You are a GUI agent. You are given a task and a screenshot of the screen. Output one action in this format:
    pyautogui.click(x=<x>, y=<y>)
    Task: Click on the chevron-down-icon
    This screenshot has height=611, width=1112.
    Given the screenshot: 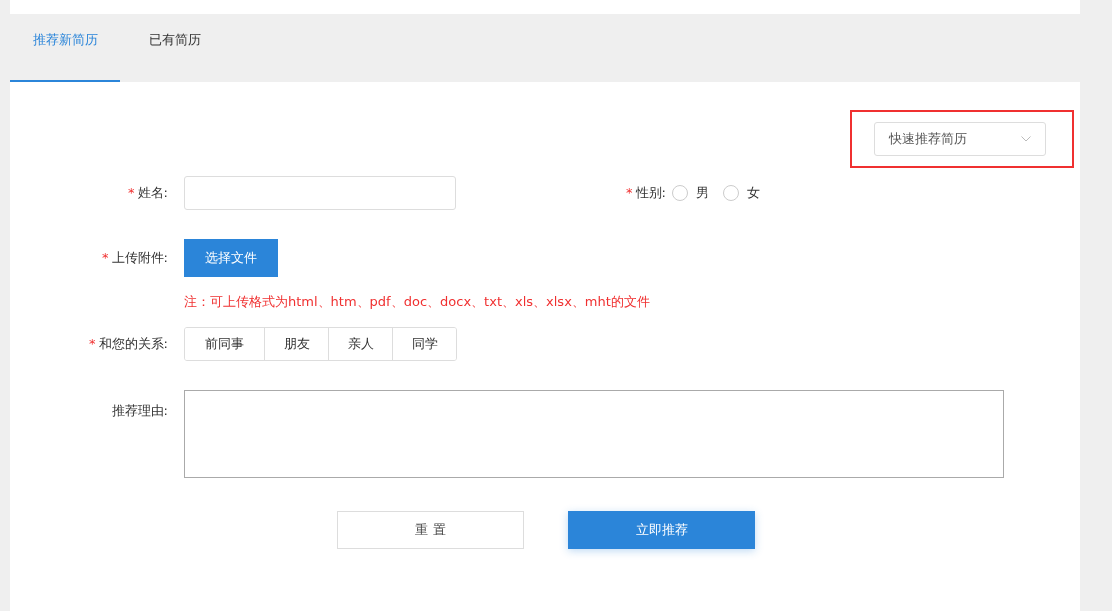 What is the action you would take?
    pyautogui.click(x=1026, y=139)
    